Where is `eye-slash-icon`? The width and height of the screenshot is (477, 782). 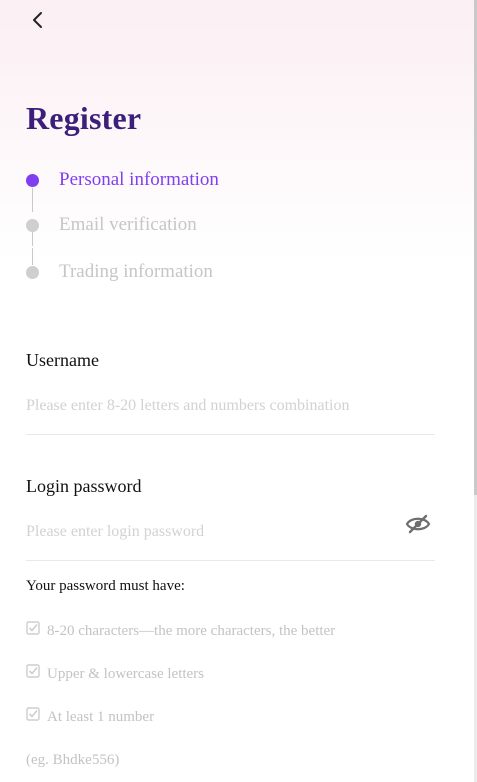
eye-slash-icon is located at coordinates (418, 524).